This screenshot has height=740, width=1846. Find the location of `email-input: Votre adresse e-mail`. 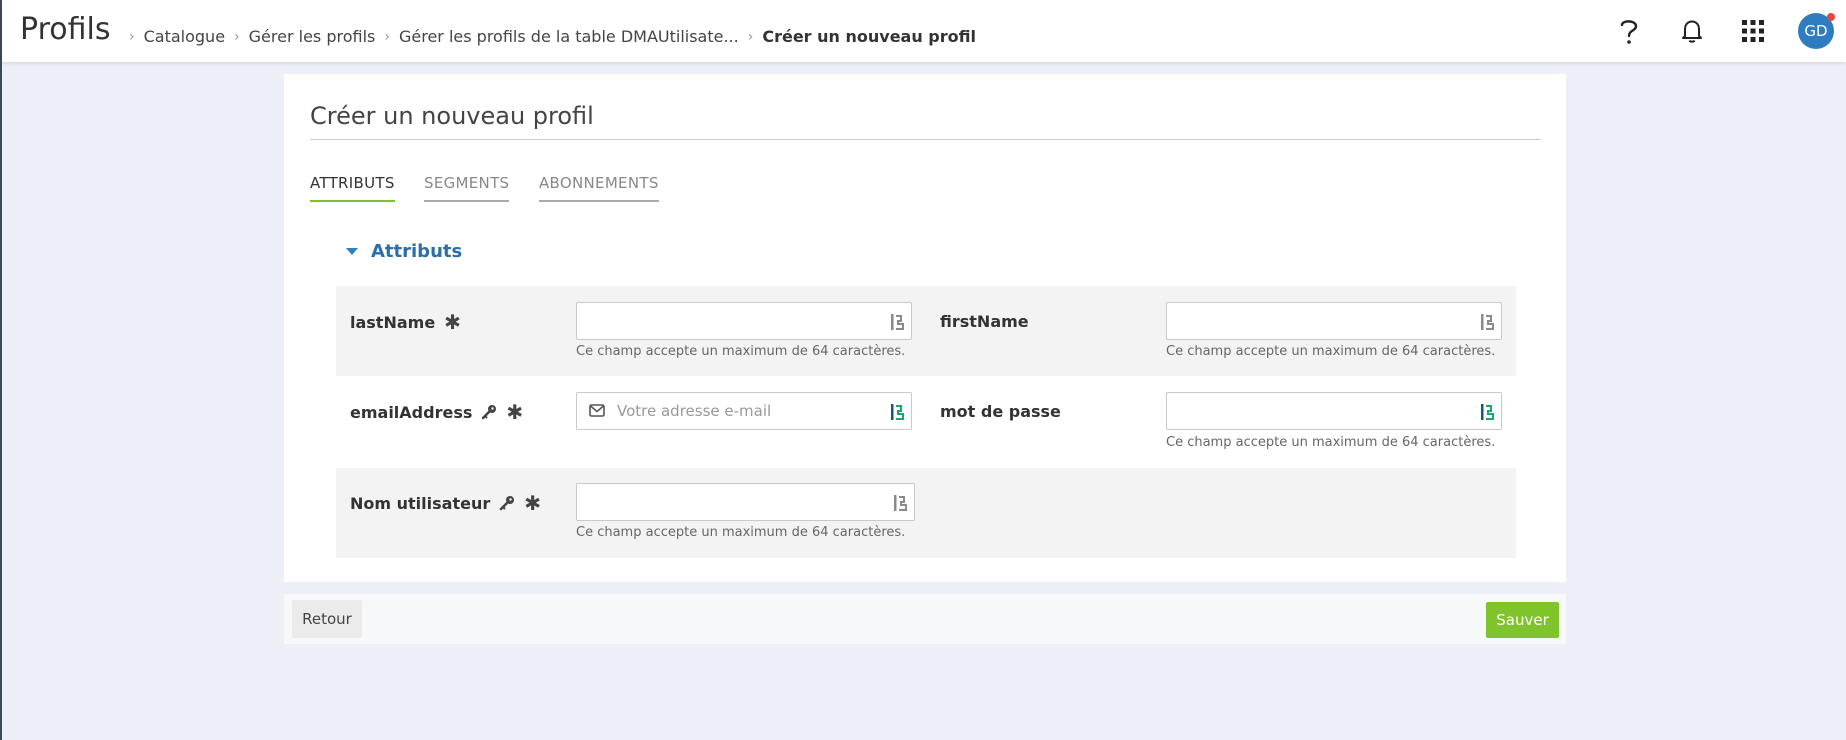

email-input: Votre adresse e-mail is located at coordinates (744, 411).